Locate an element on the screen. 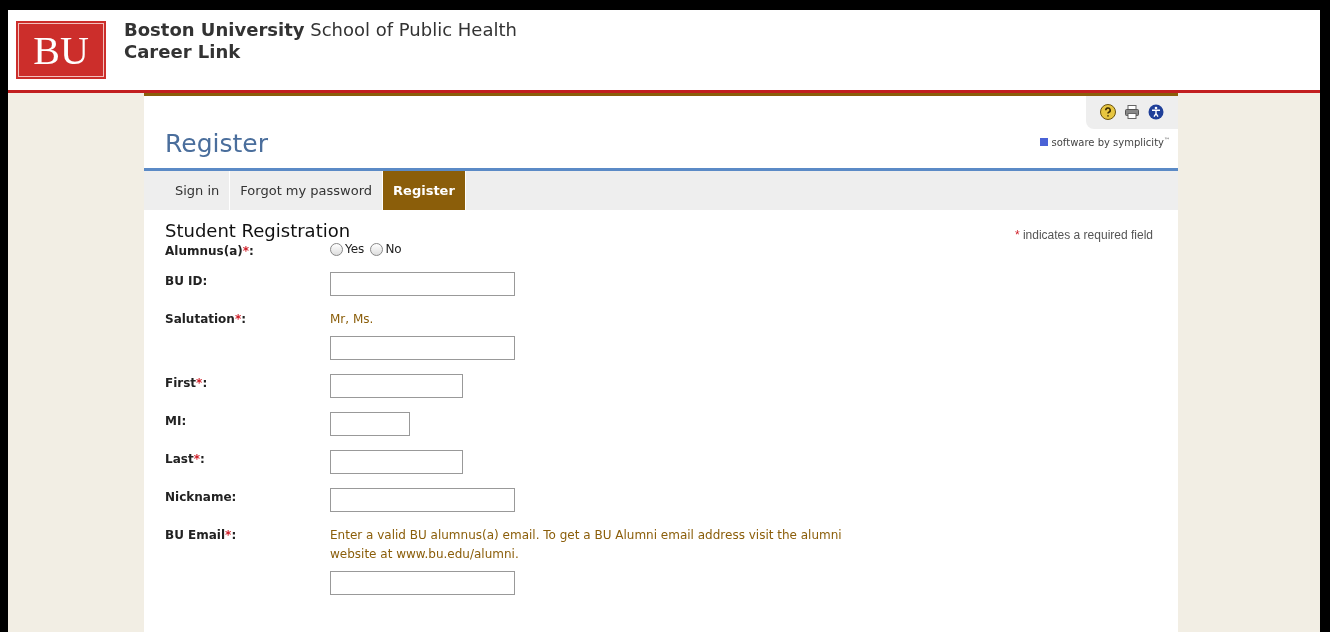  print-icon is located at coordinates (1132, 112).